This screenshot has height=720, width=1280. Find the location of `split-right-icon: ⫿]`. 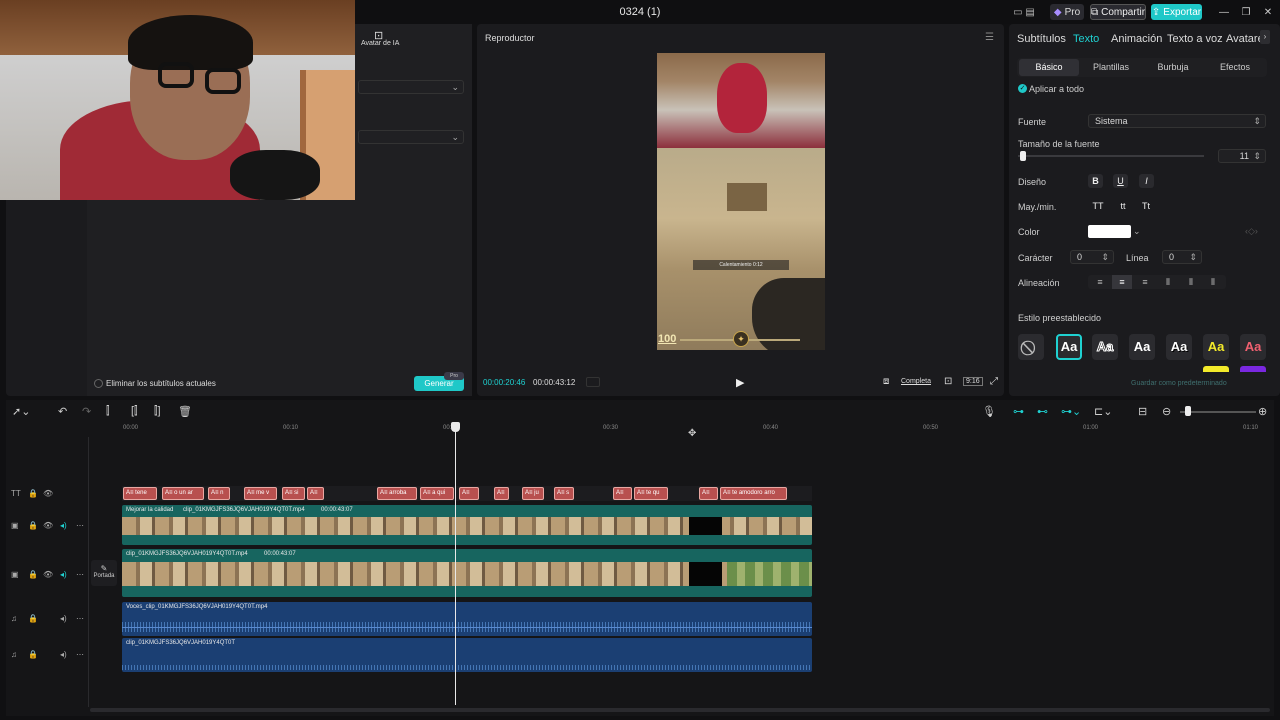

split-right-icon: ⫿] is located at coordinates (157, 411).